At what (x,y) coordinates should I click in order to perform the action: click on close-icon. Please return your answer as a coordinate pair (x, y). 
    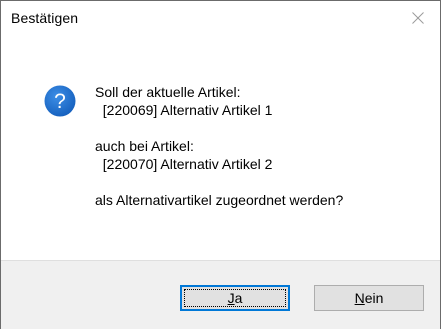
    Looking at the image, I should click on (418, 18).